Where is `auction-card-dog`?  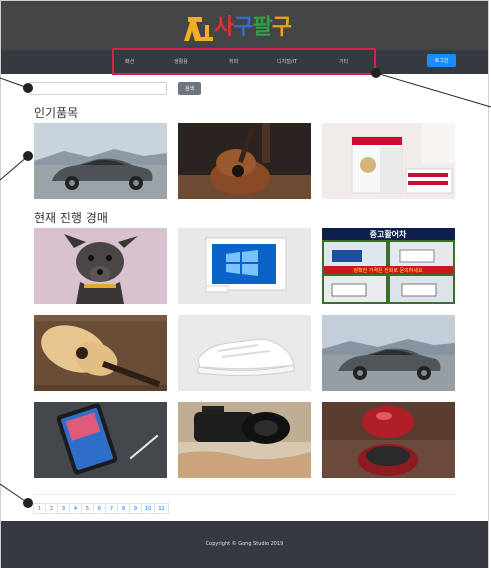
auction-card-dog is located at coordinates (100, 266).